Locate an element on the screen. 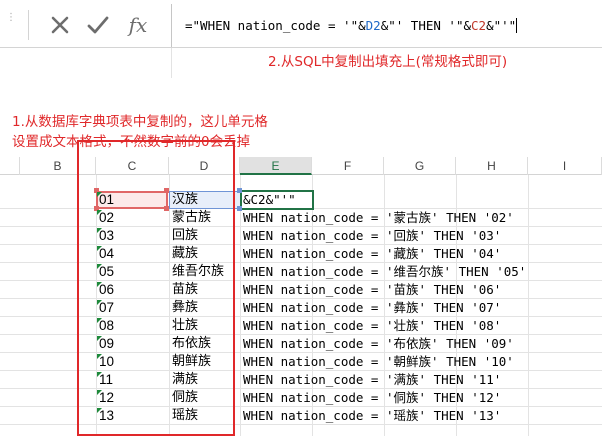 This screenshot has width=602, height=436. formula-ref-c2: C2 is located at coordinates (479, 25).